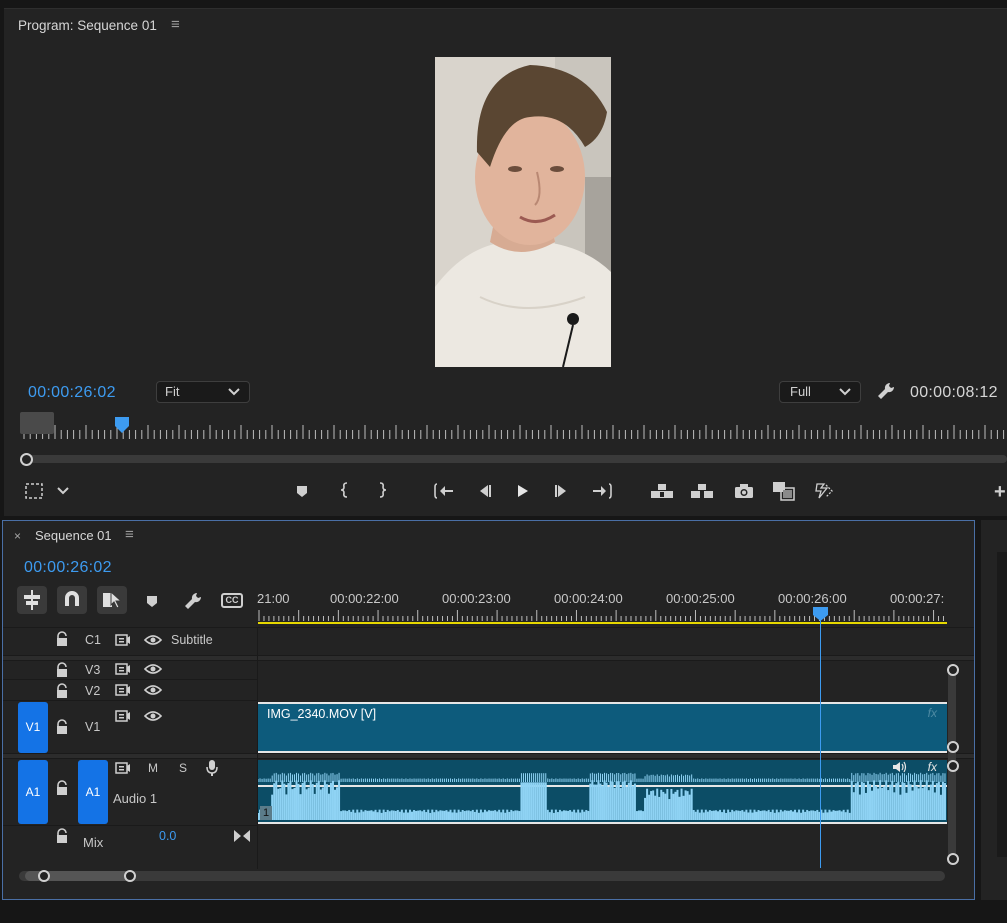 This screenshot has height=923, width=1007. What do you see at coordinates (784, 491) in the screenshot?
I see `comparison-view-icon` at bounding box center [784, 491].